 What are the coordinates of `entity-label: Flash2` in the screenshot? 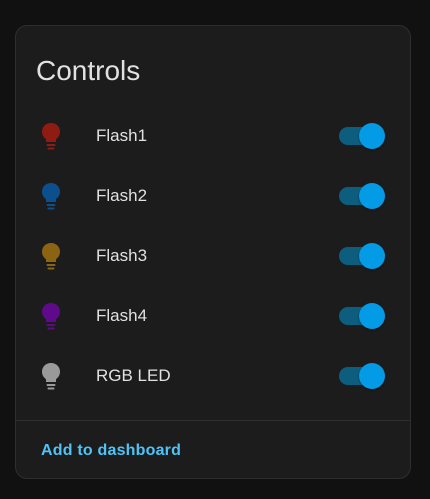 It's located at (122, 195).